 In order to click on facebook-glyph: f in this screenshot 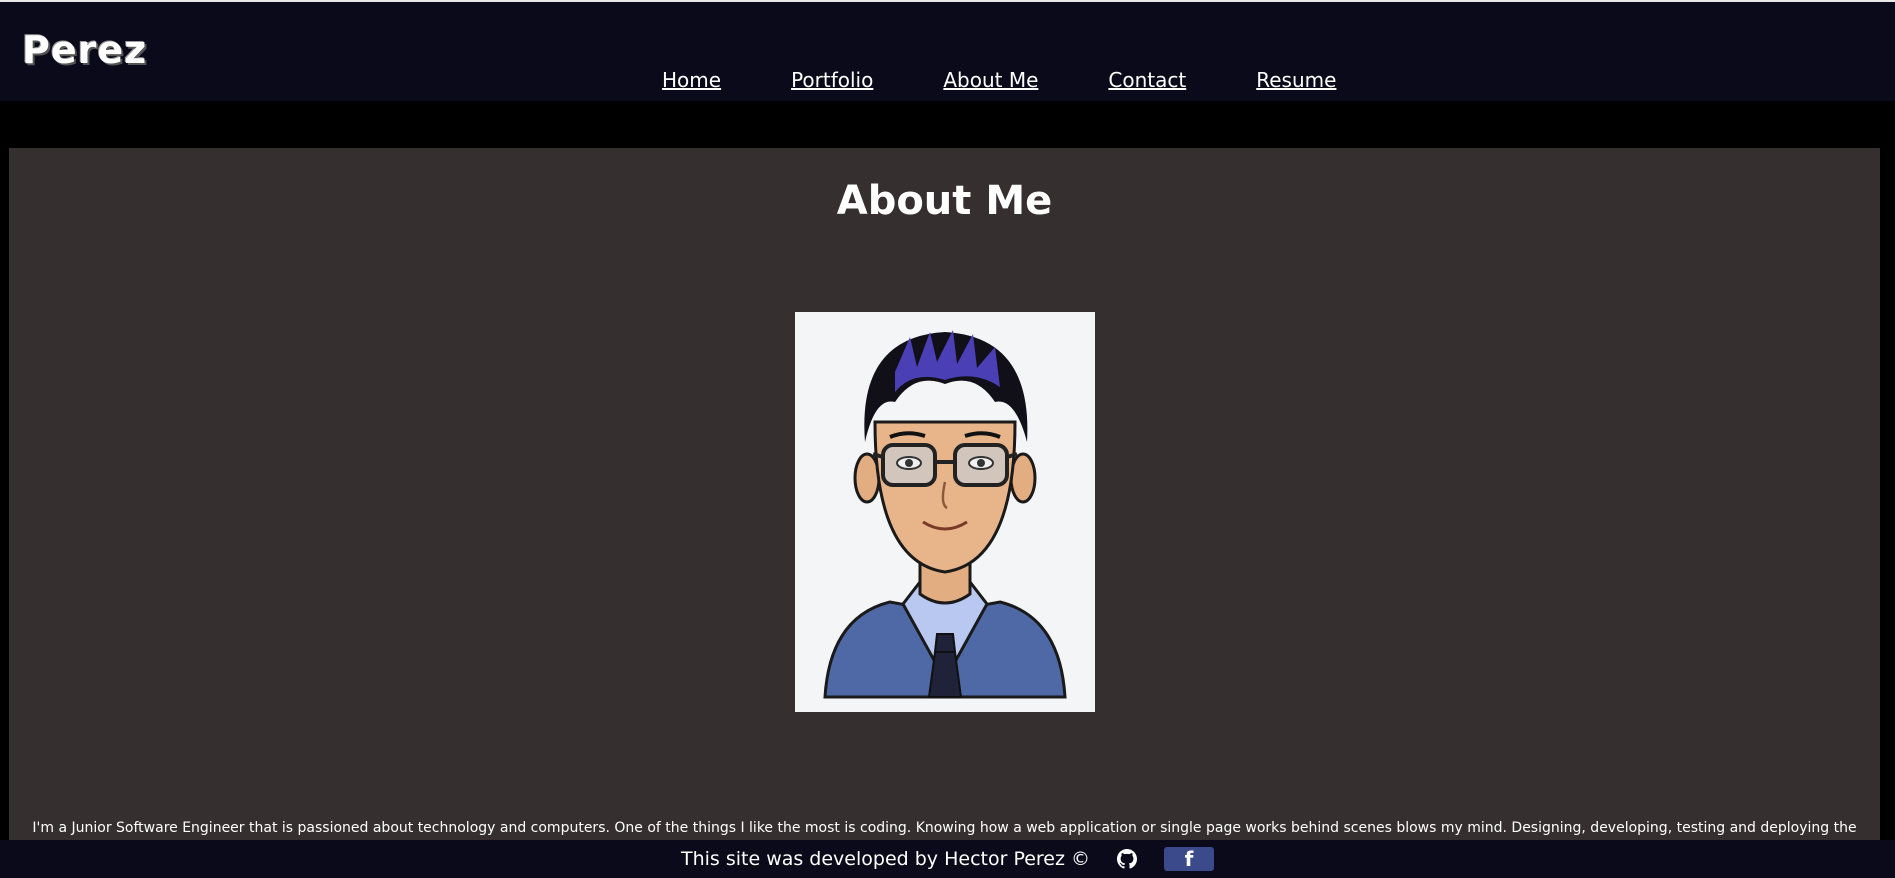, I will do `click(1189, 859)`.